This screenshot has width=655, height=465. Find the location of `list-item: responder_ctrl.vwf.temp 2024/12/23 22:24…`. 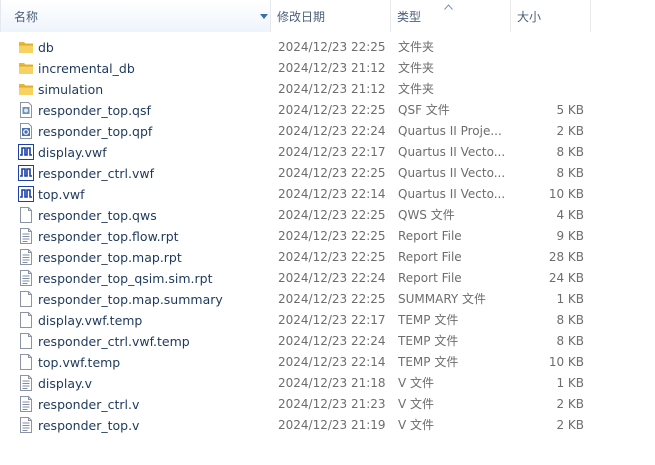

list-item: responder_ctrl.vwf.temp 2024/12/23 22:24… is located at coordinates (327, 341).